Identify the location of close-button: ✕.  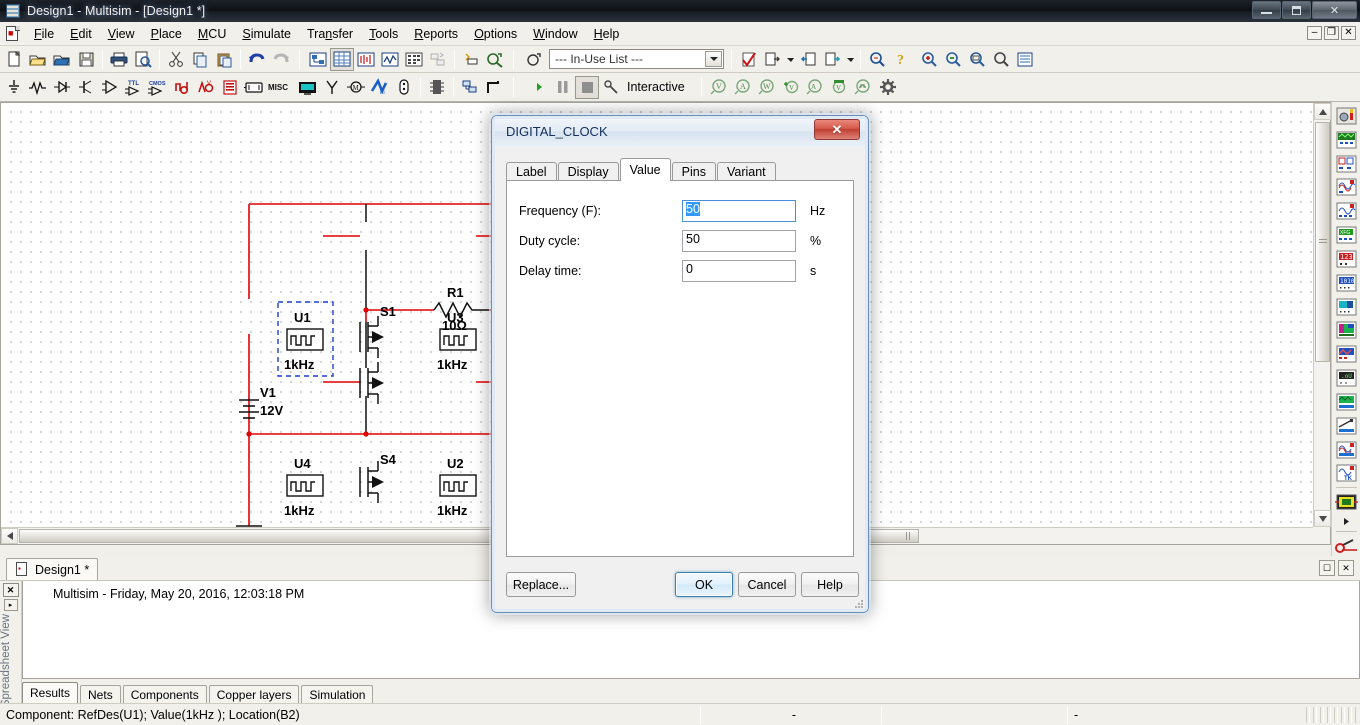
(1334, 10).